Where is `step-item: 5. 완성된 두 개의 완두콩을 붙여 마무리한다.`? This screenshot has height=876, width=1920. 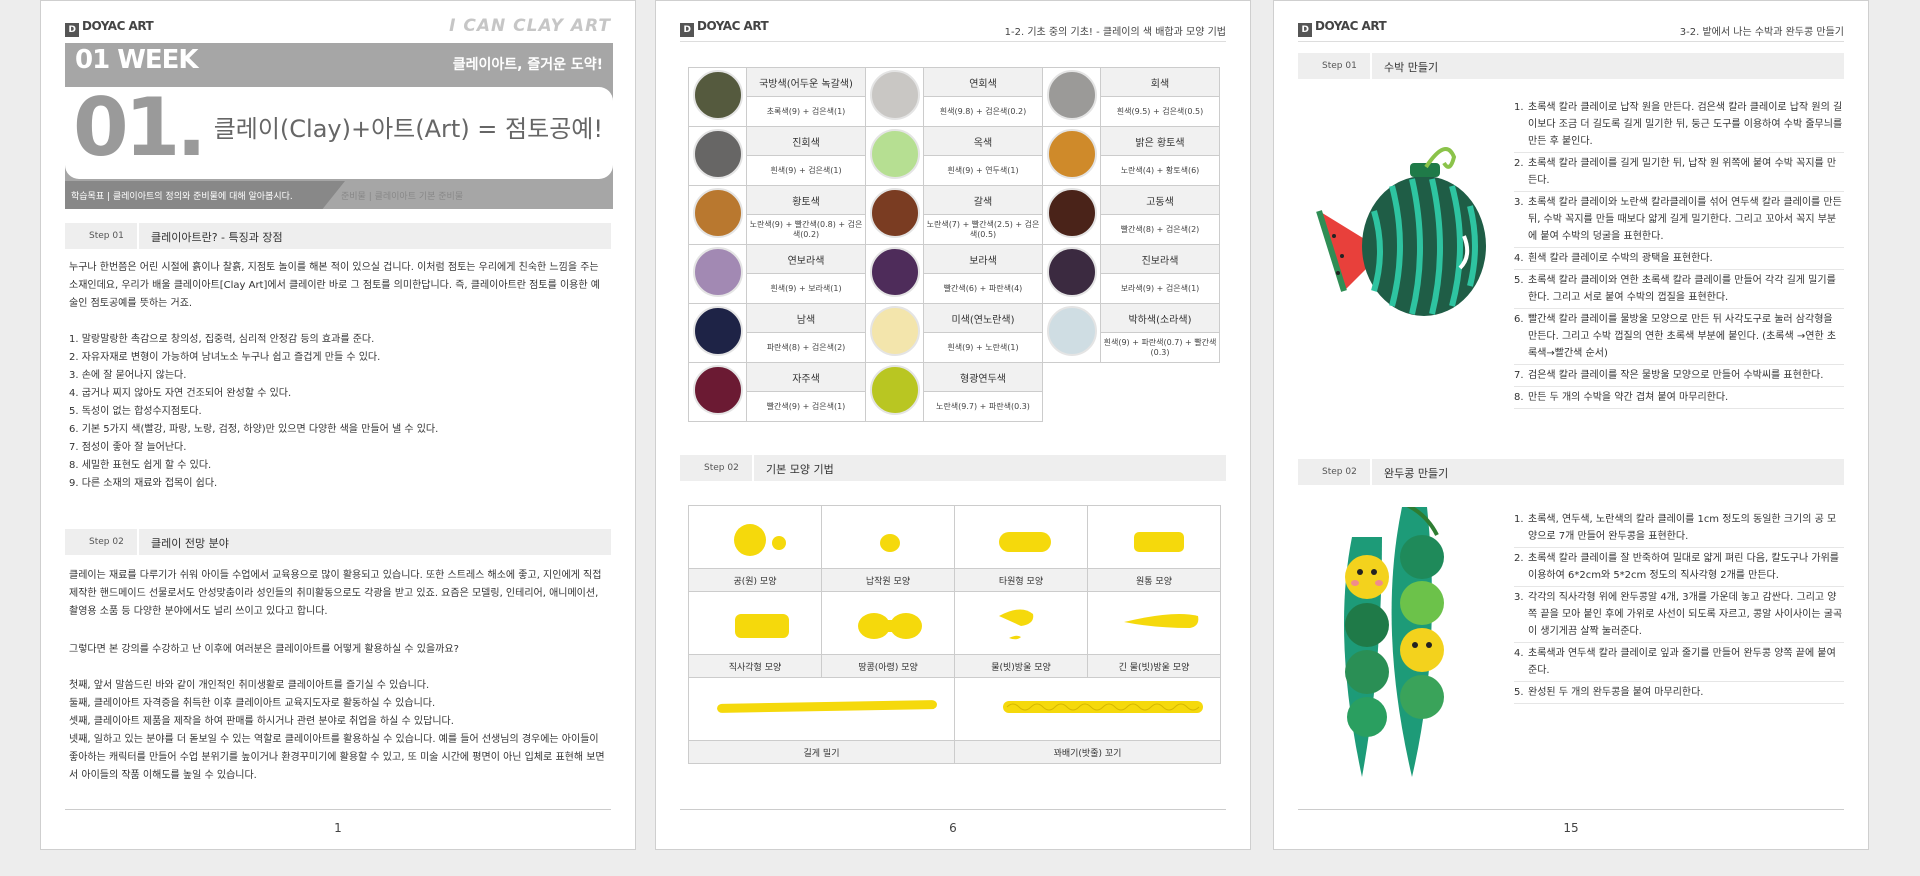
step-item: 5. 완성된 두 개의 완두콩을 붙여 마무리한다. is located at coordinates (1679, 693).